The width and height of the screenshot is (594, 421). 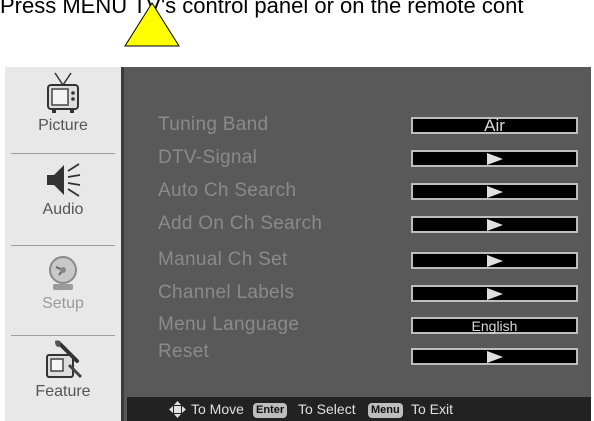 I want to click on enter-key-badge: Enter, so click(x=270, y=409).